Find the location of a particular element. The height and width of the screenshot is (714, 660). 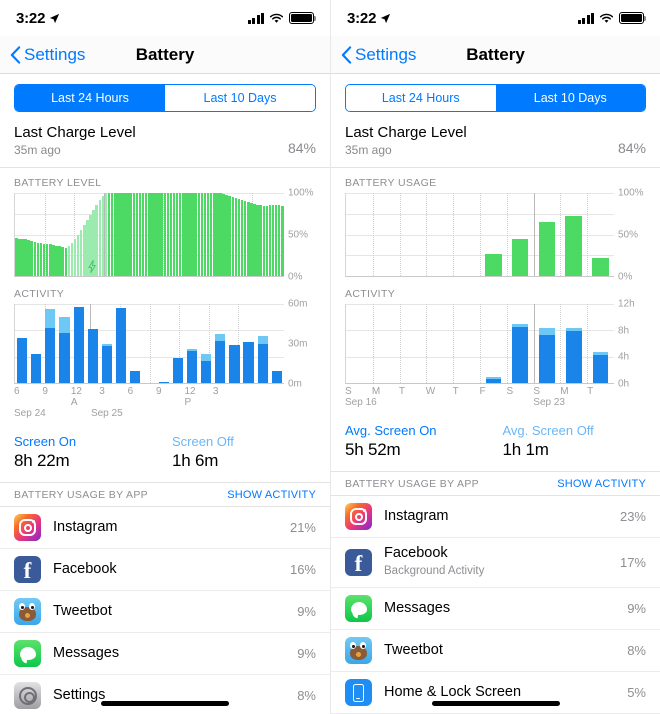

activity-screen-off-segment is located at coordinates (50, 318).